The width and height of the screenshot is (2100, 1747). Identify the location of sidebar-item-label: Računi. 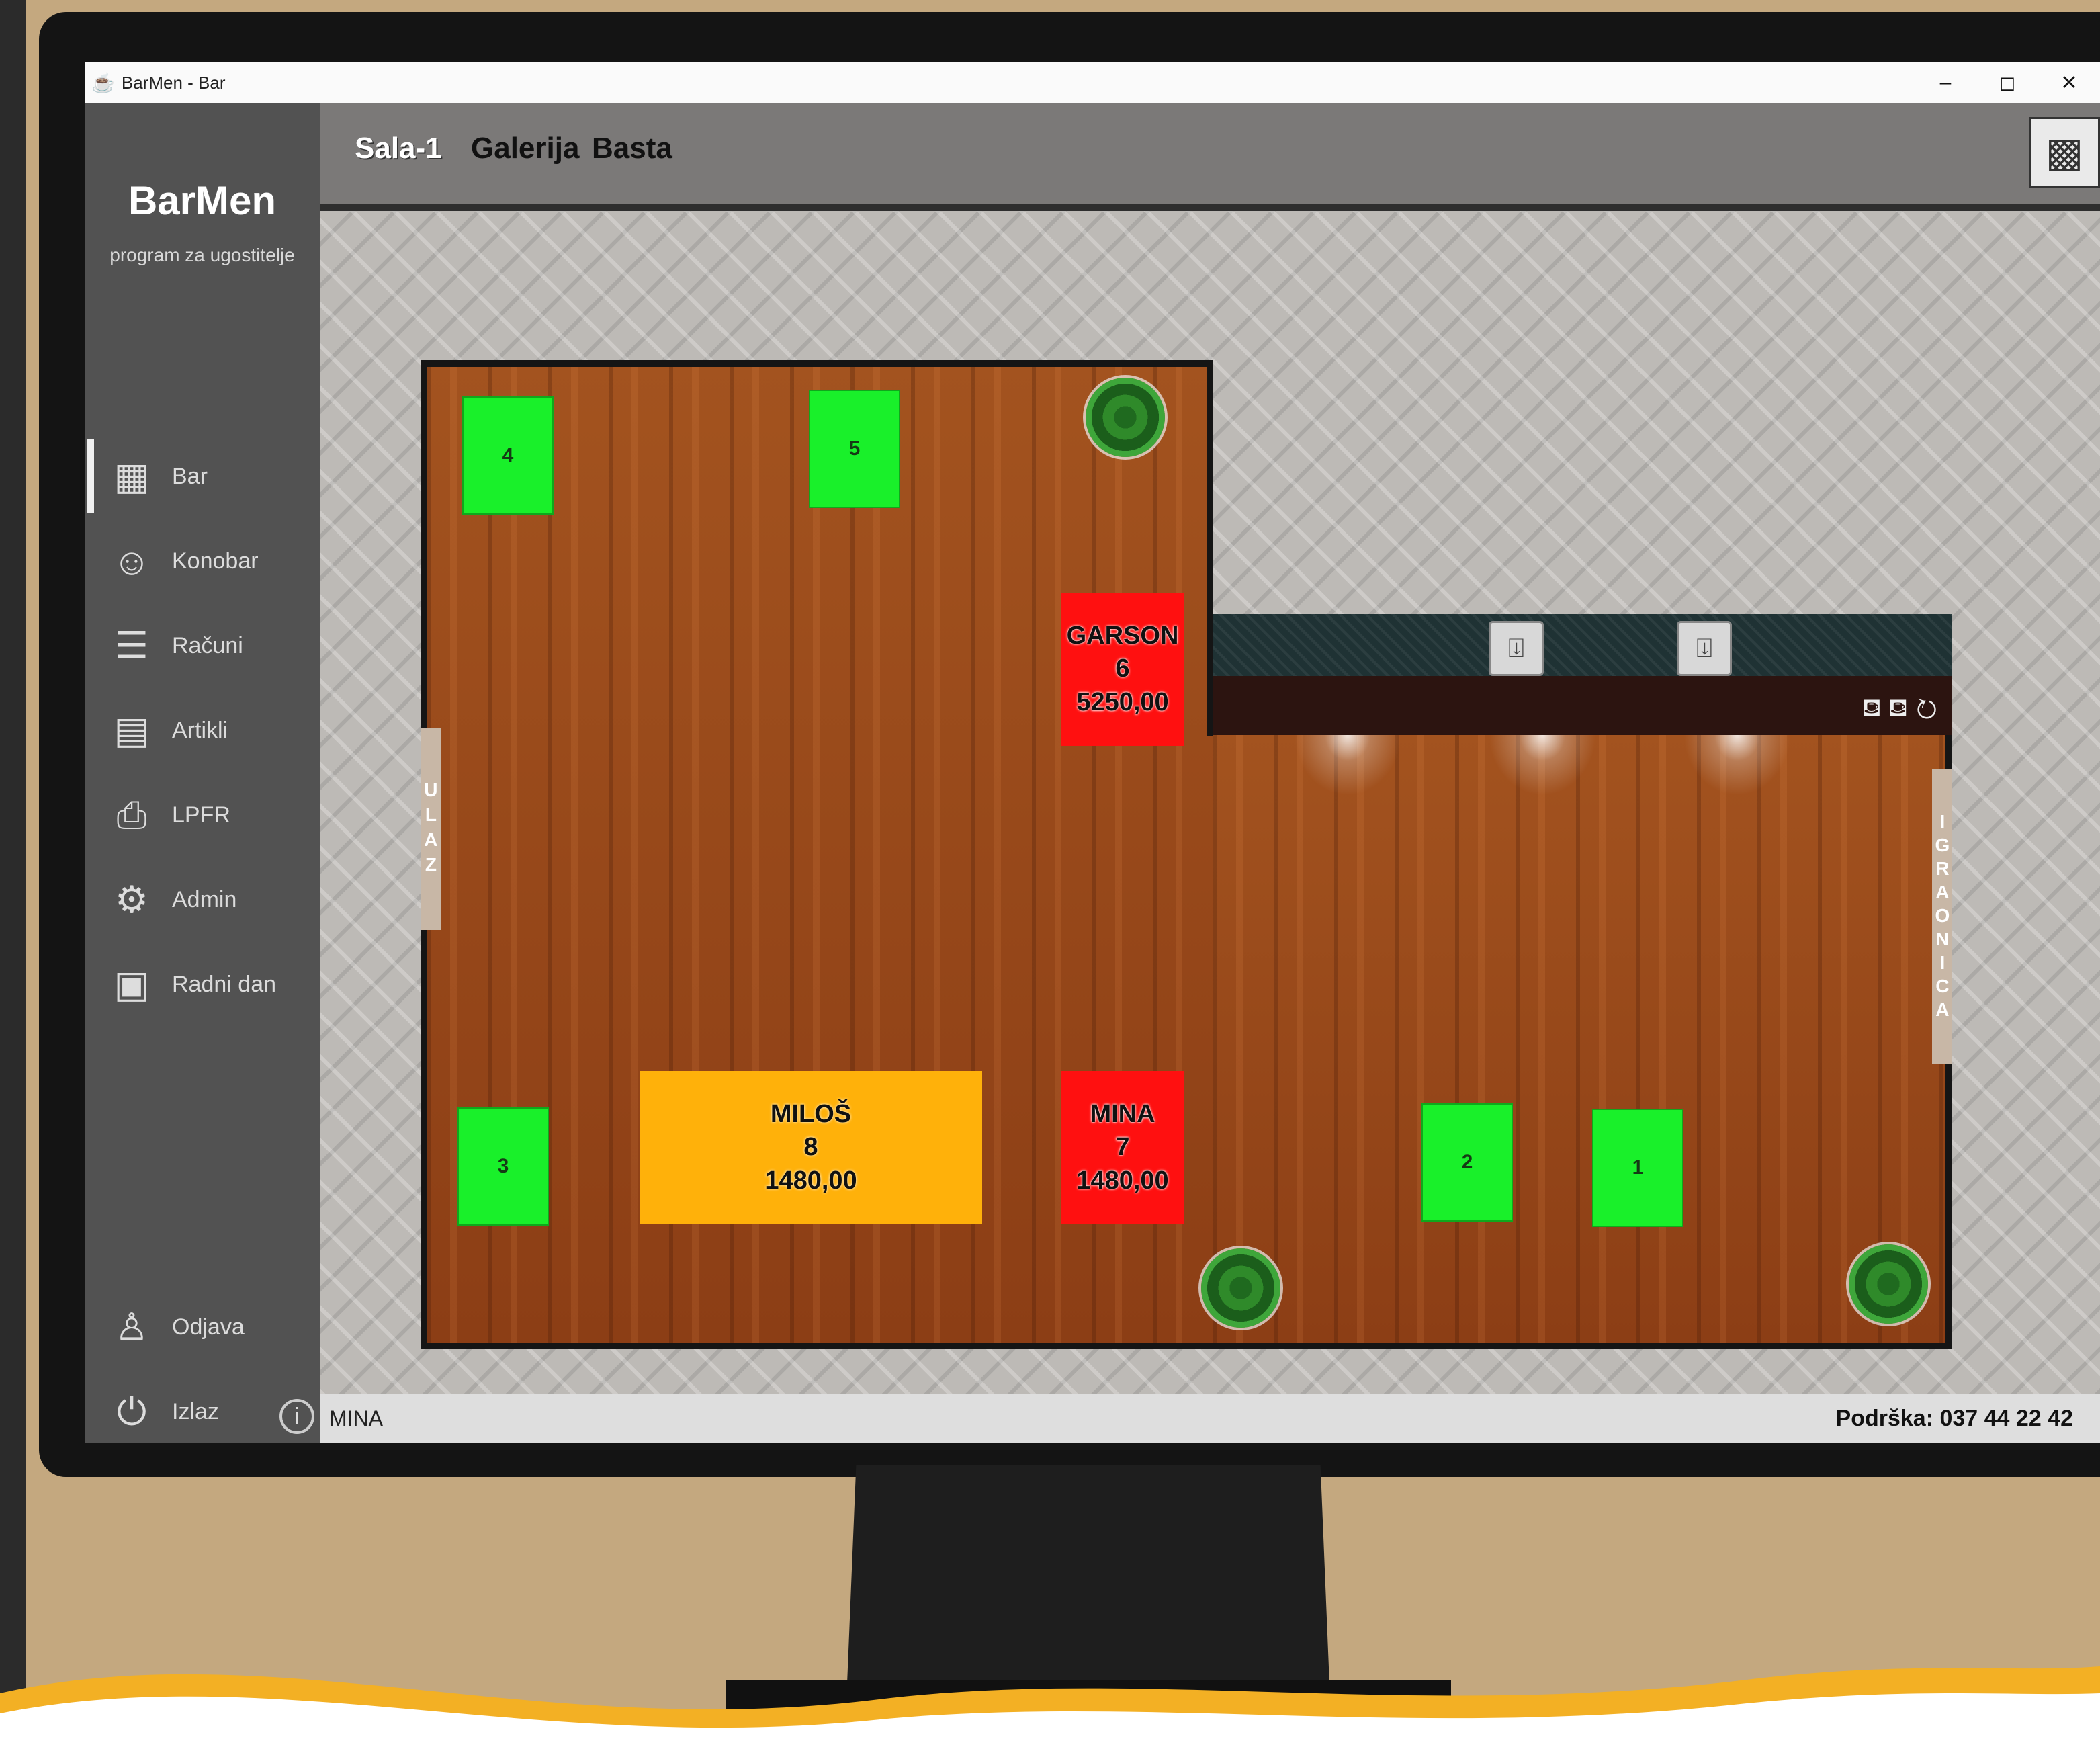
(207, 645).